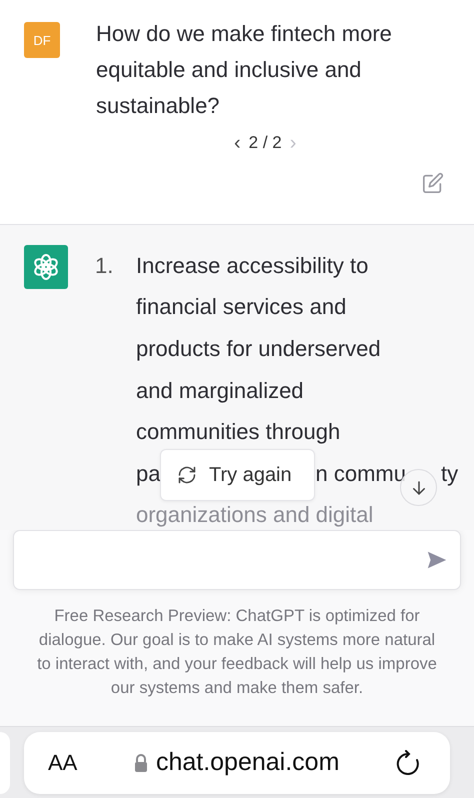  What do you see at coordinates (244, 70) in the screenshot?
I see `question-text: How do we make fintech more equitable and inclusive and sustainable?` at bounding box center [244, 70].